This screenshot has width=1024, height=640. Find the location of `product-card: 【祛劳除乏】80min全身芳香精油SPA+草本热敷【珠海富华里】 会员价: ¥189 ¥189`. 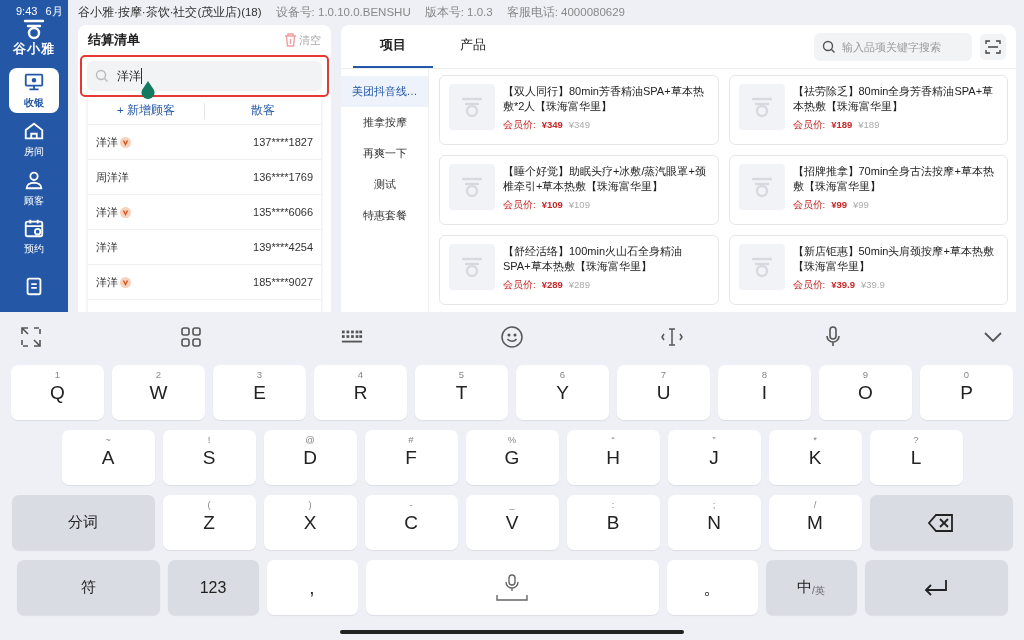

product-card: 【祛劳除乏】80min全身芳香精油SPA+草本热敷【珠海富华里】 会员价: ¥189 ¥189 is located at coordinates (868, 110).